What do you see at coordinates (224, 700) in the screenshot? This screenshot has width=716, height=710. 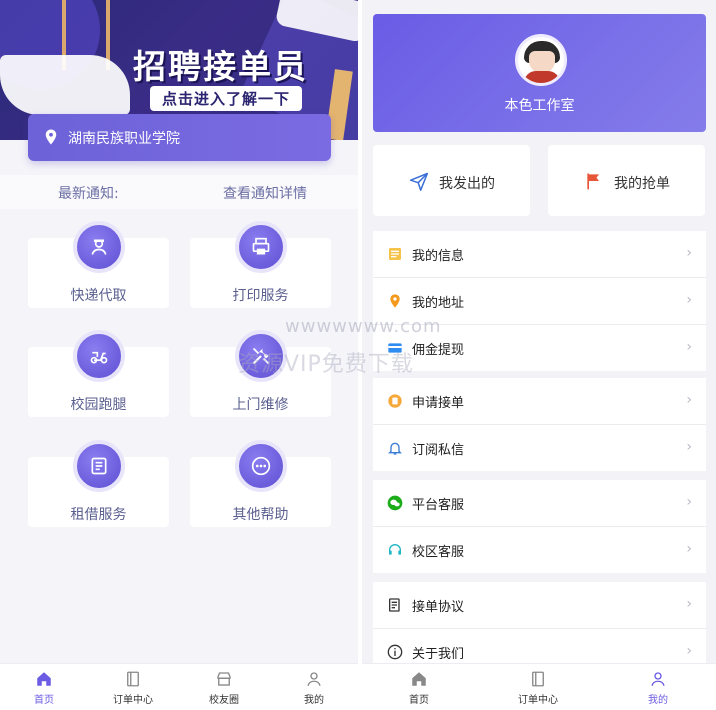 I see `tab-label: 校友圈` at bounding box center [224, 700].